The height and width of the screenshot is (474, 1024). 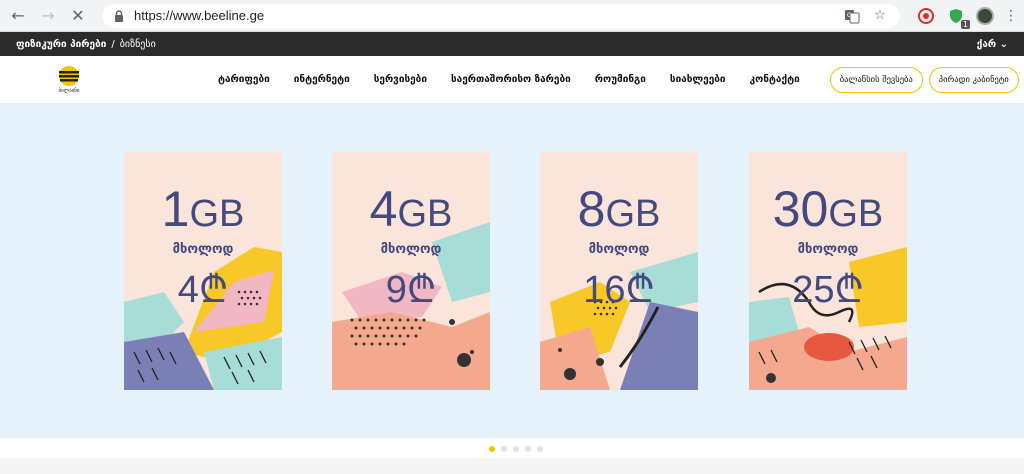 I want to click on offer-card-4gb: 4GB მხოლოდ 9₾, so click(x=411, y=271).